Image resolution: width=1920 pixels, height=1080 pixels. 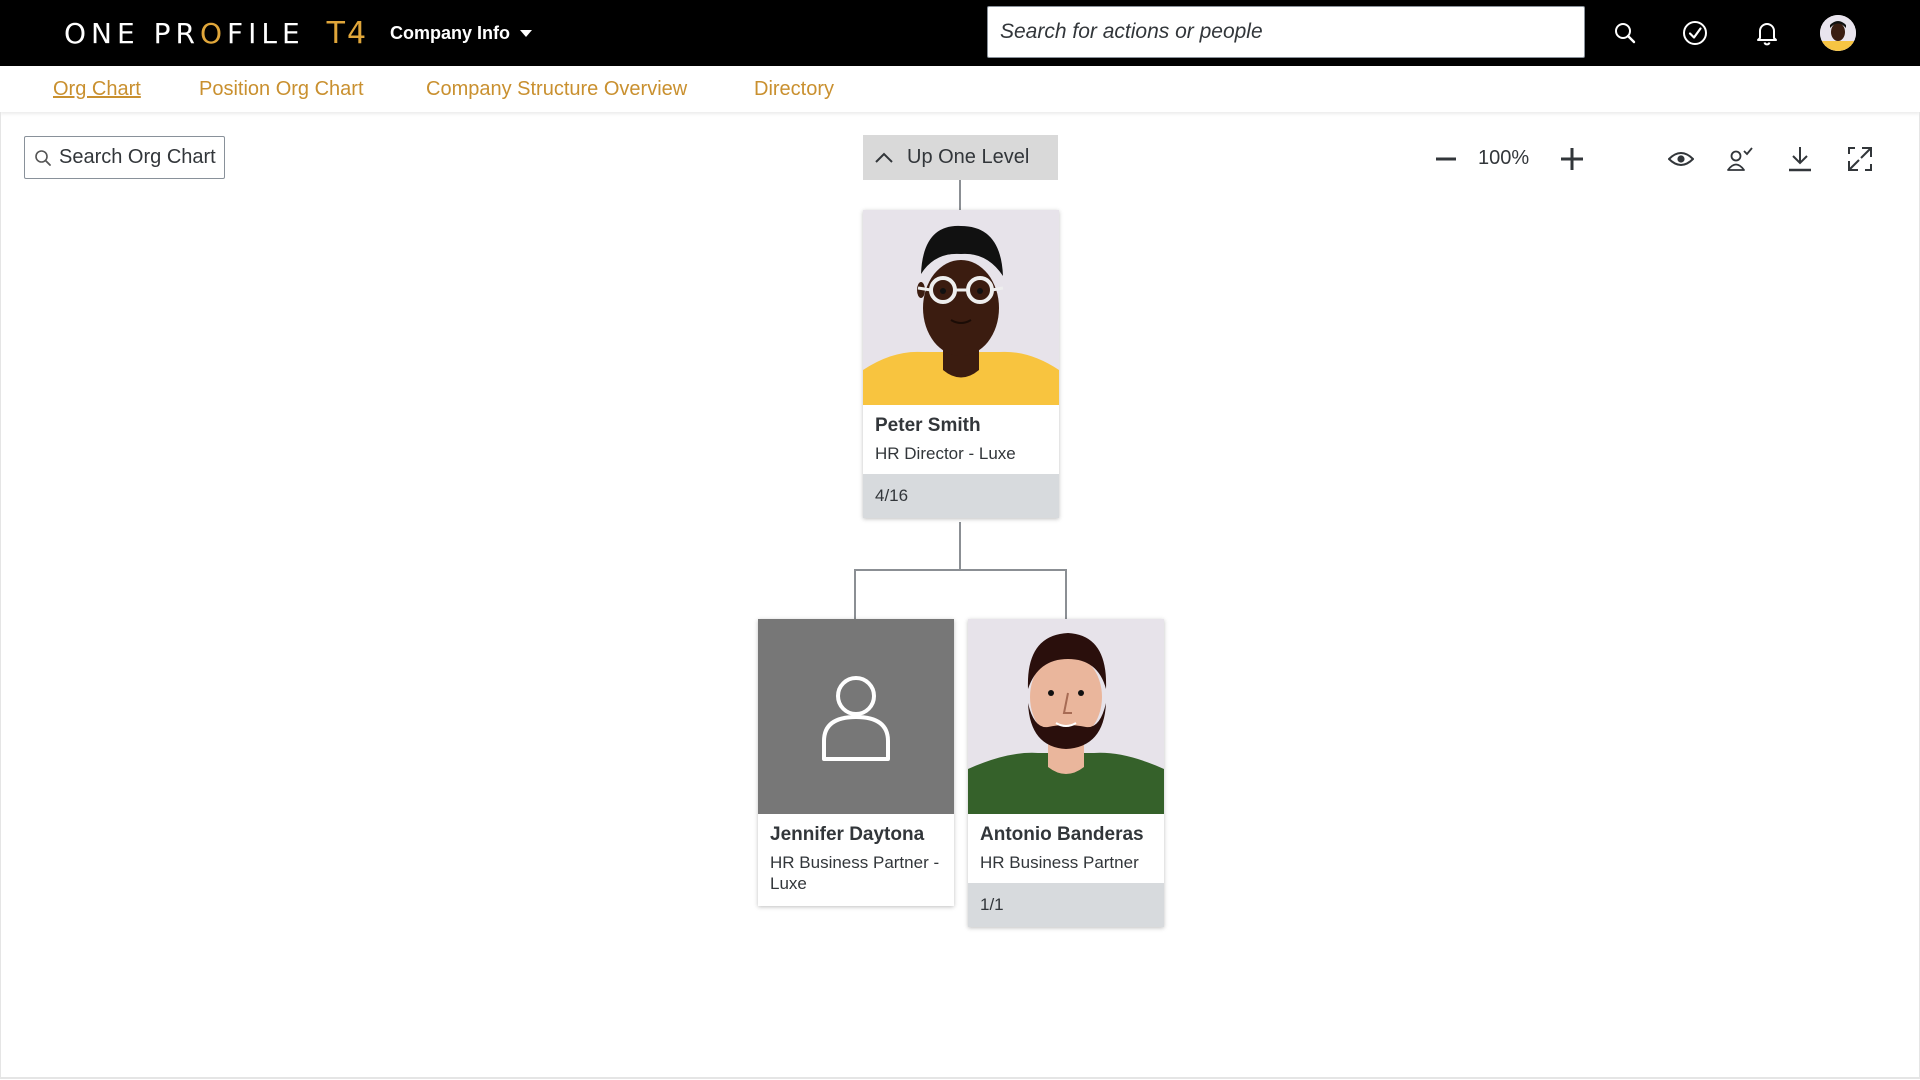 What do you see at coordinates (1504, 158) in the screenshot?
I see `zoom-level: 100%` at bounding box center [1504, 158].